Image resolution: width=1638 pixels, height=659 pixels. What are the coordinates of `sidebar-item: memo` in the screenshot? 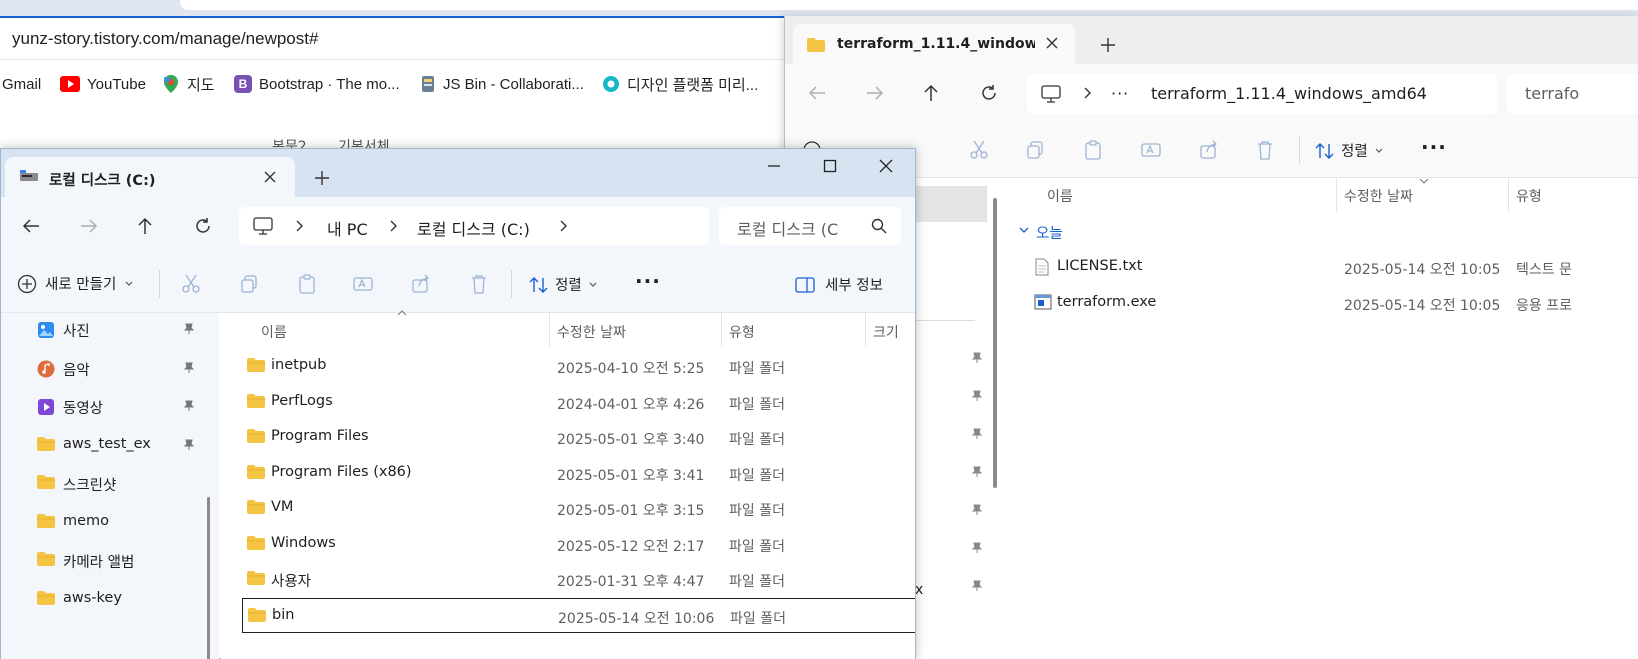 It's located at (122, 523).